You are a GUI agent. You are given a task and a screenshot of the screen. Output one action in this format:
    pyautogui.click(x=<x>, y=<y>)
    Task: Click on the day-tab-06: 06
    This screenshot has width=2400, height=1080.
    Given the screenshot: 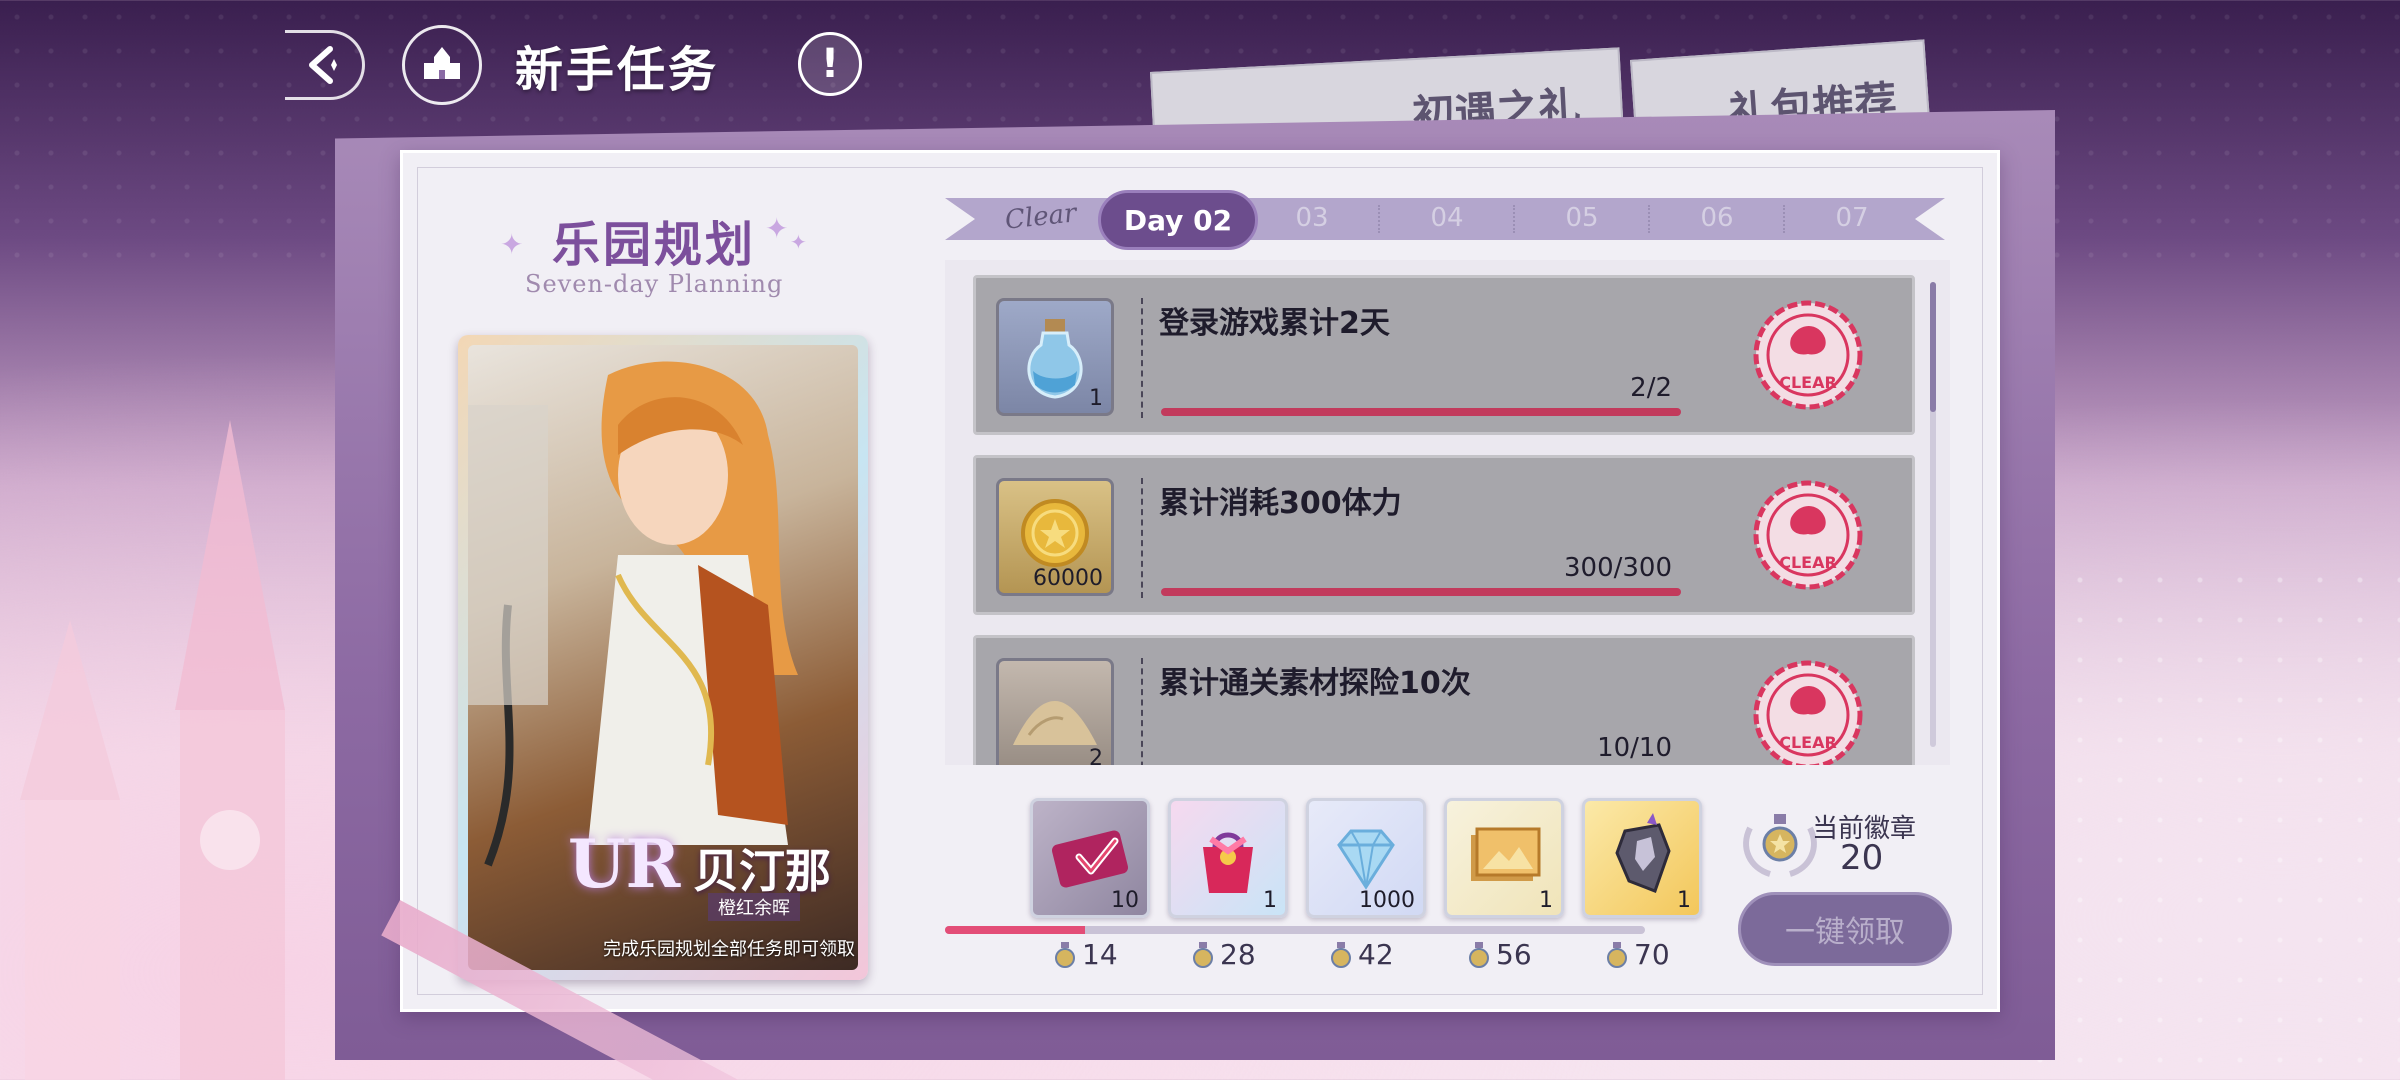 What is the action you would take?
    pyautogui.click(x=1717, y=218)
    